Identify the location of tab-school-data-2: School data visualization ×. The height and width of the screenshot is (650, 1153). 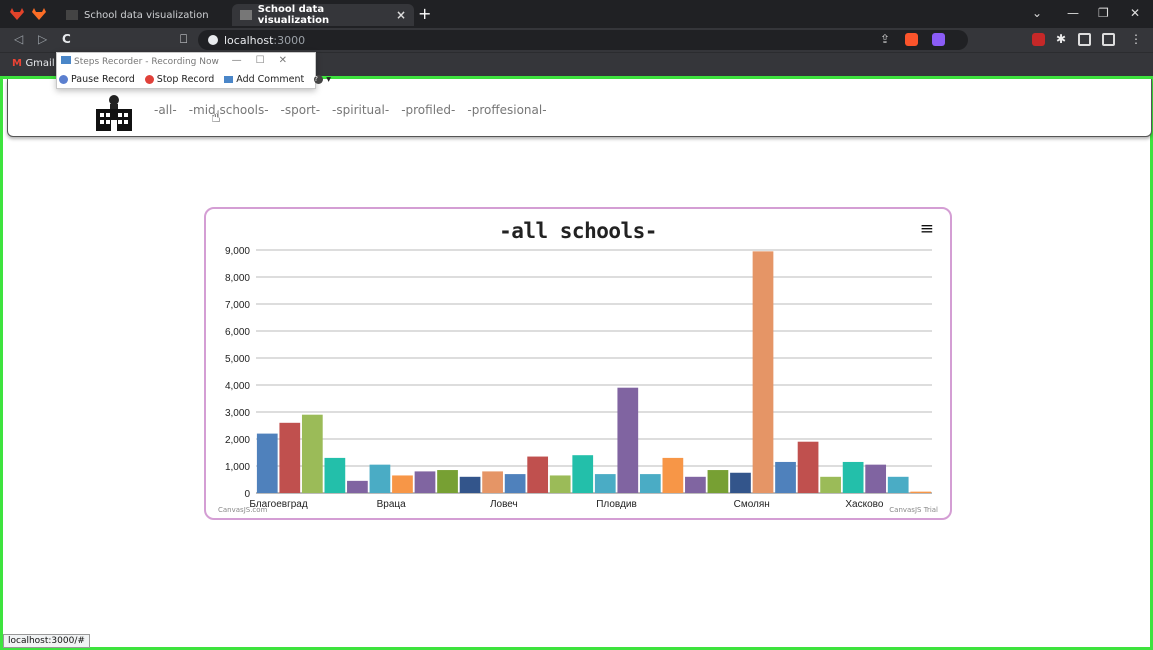
(323, 15).